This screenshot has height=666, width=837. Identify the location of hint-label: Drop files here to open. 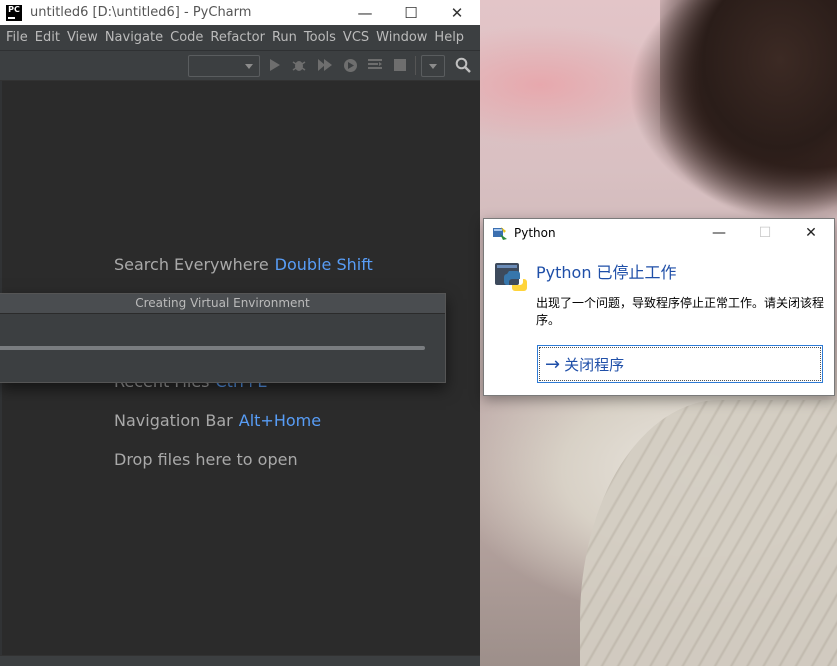
(206, 459).